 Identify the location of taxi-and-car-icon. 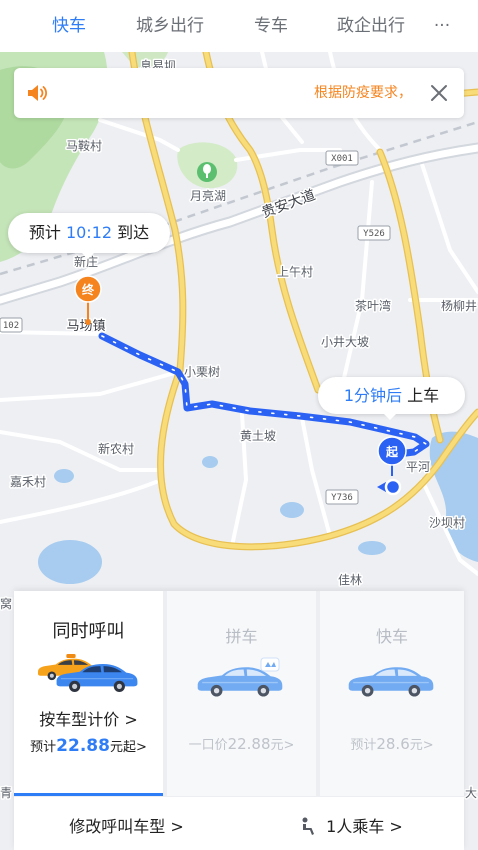
(87, 673).